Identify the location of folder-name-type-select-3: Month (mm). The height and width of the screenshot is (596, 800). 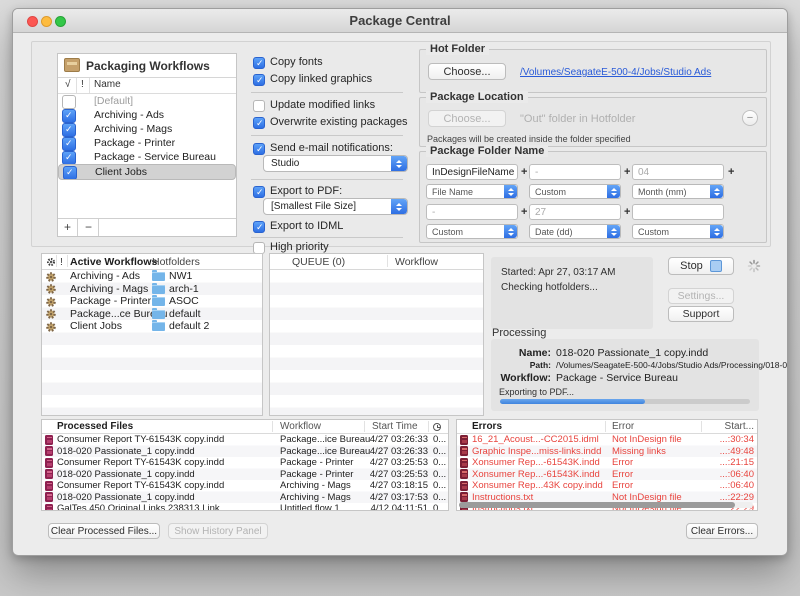
(678, 191).